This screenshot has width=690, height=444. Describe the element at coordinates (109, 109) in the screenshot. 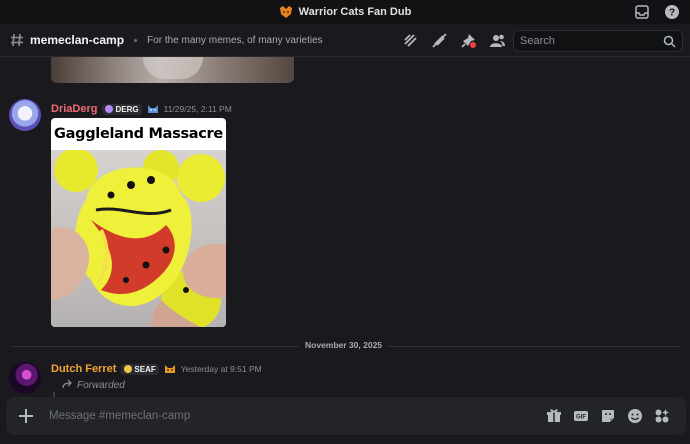

I see `derg-tag-icon` at that location.